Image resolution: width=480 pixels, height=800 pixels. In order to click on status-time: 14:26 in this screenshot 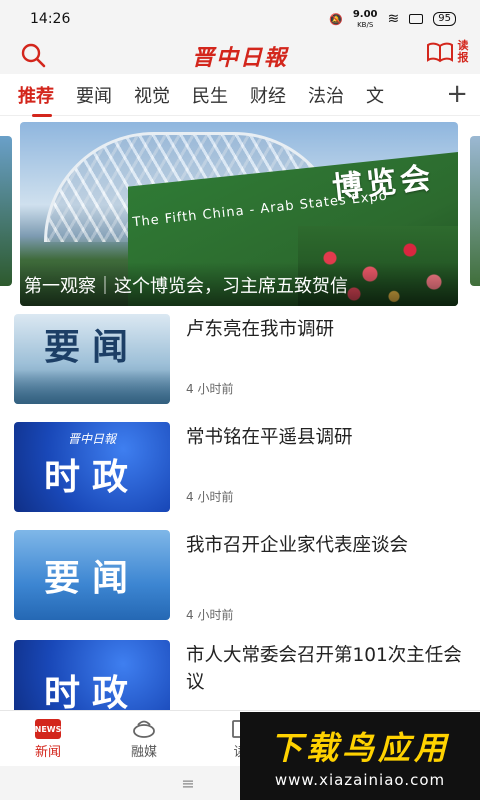, I will do `click(50, 19)`.